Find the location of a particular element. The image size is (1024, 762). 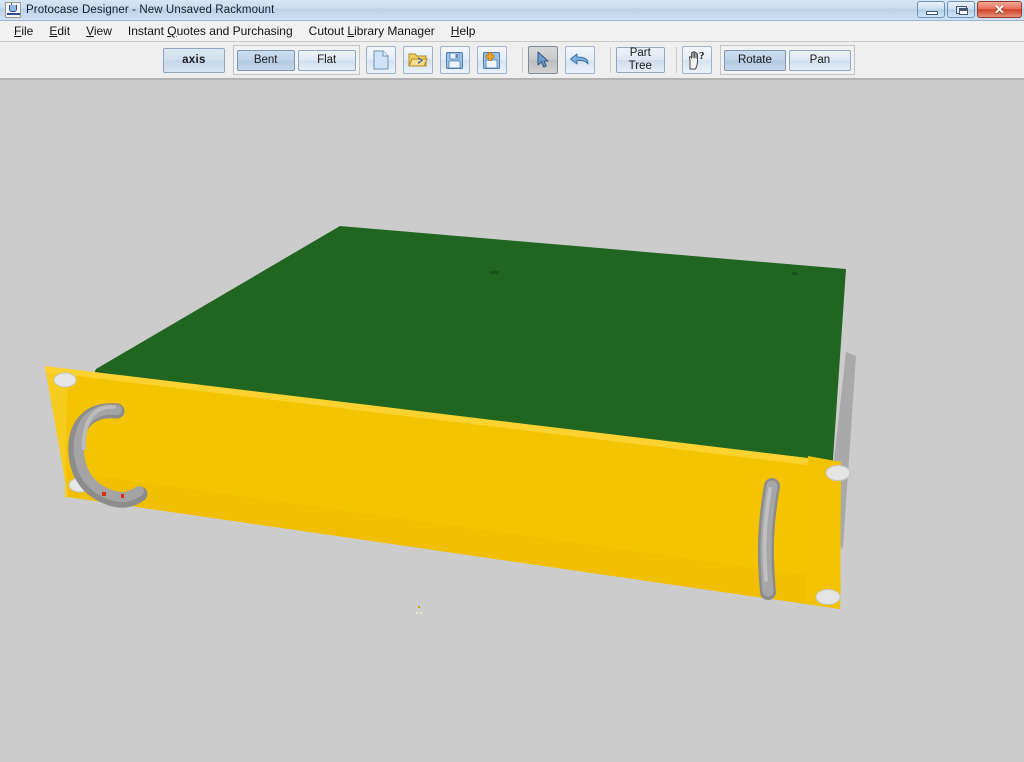

open-folder-icon is located at coordinates (417, 60).